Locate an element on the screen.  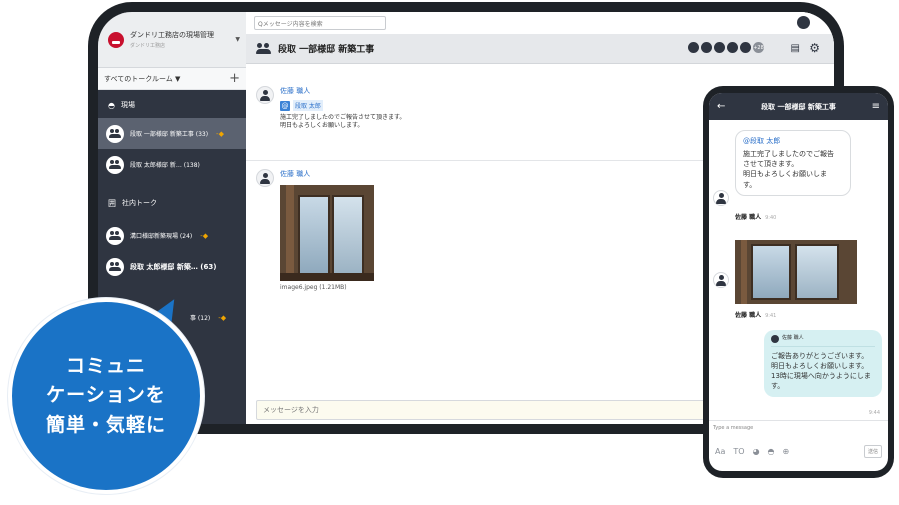
rooms-filter: すべてのトークルーム ▼ + is located at coordinates (172, 79).